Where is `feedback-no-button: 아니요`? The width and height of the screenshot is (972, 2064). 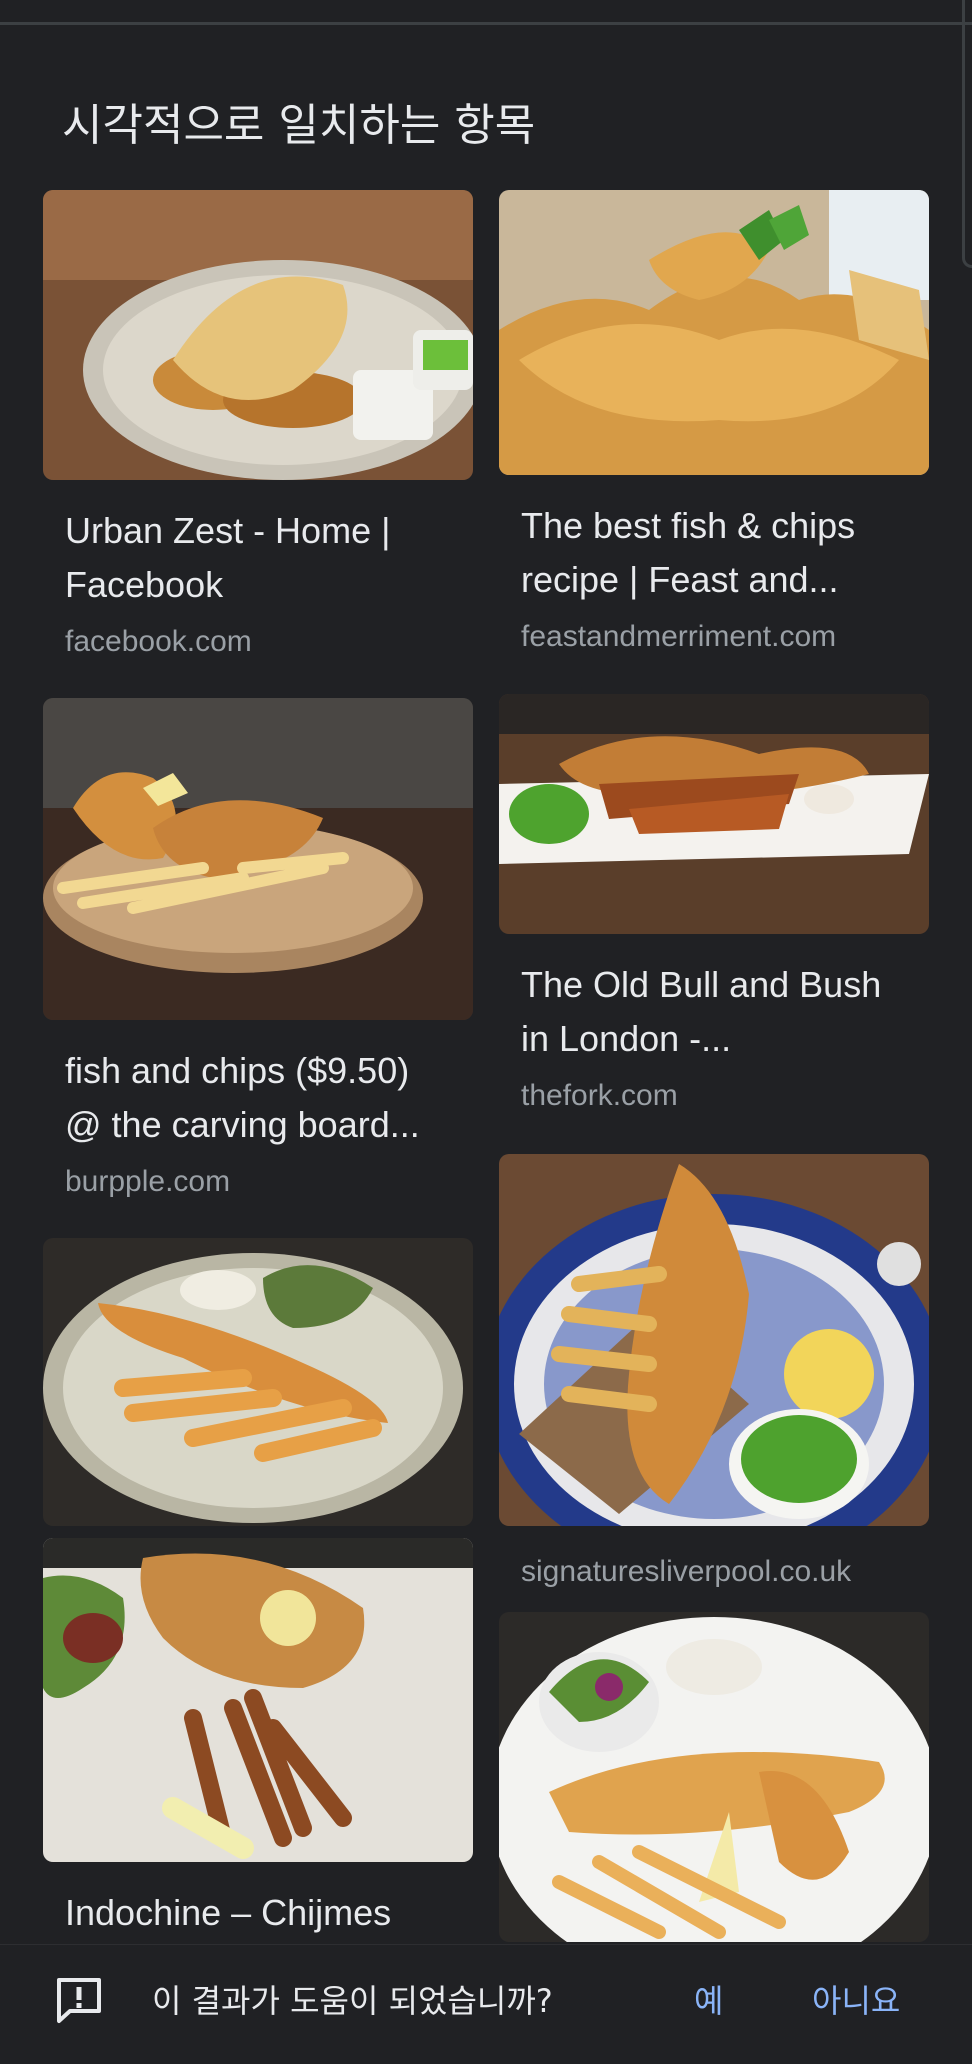
feedback-no-button: 아니요 is located at coordinates (856, 2001).